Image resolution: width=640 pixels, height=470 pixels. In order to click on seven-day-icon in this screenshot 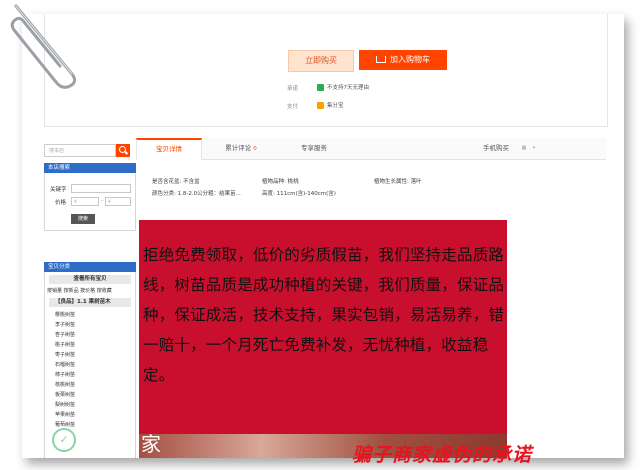, I will do `click(320, 87)`.